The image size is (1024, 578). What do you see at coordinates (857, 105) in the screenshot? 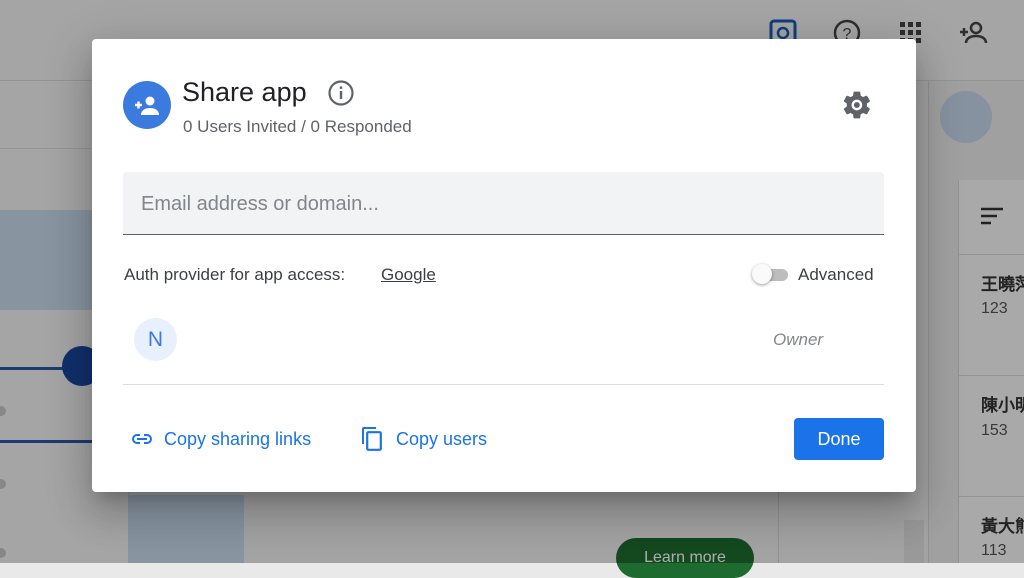
I see `gear-icon` at bounding box center [857, 105].